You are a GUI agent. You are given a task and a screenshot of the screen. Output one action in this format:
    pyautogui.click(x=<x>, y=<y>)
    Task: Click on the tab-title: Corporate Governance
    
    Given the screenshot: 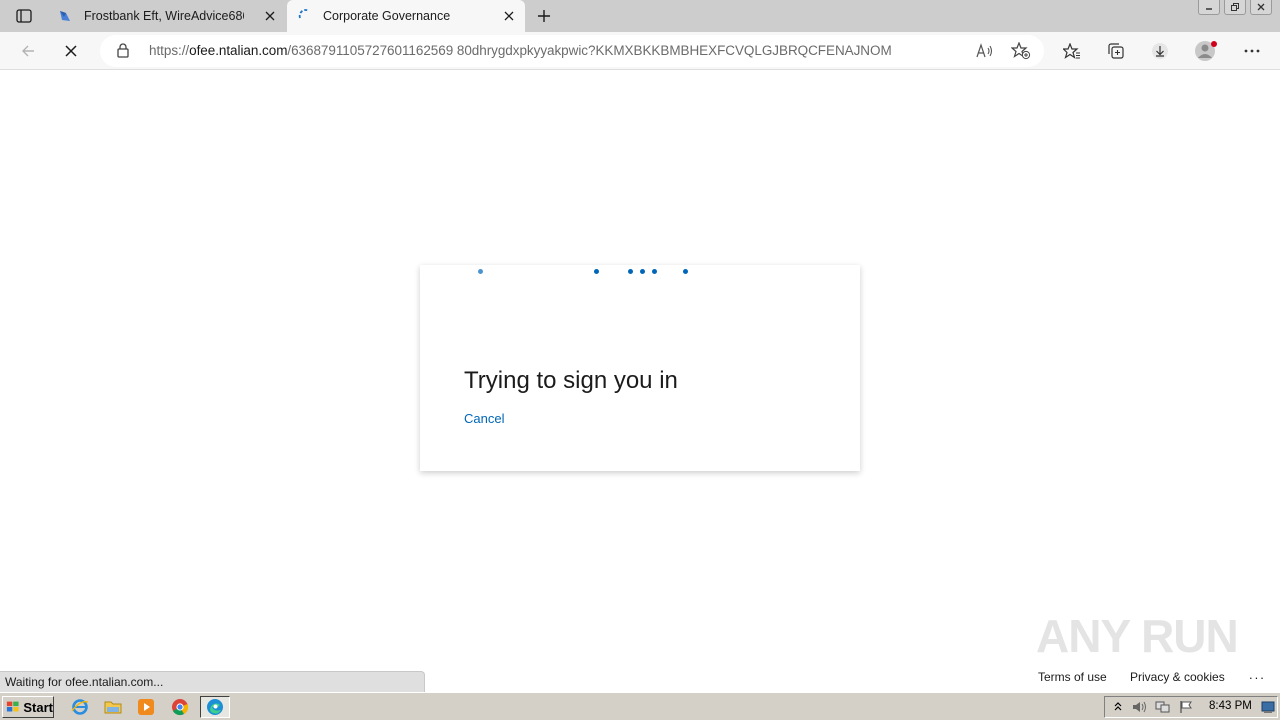 What is the action you would take?
    pyautogui.click(x=387, y=16)
    